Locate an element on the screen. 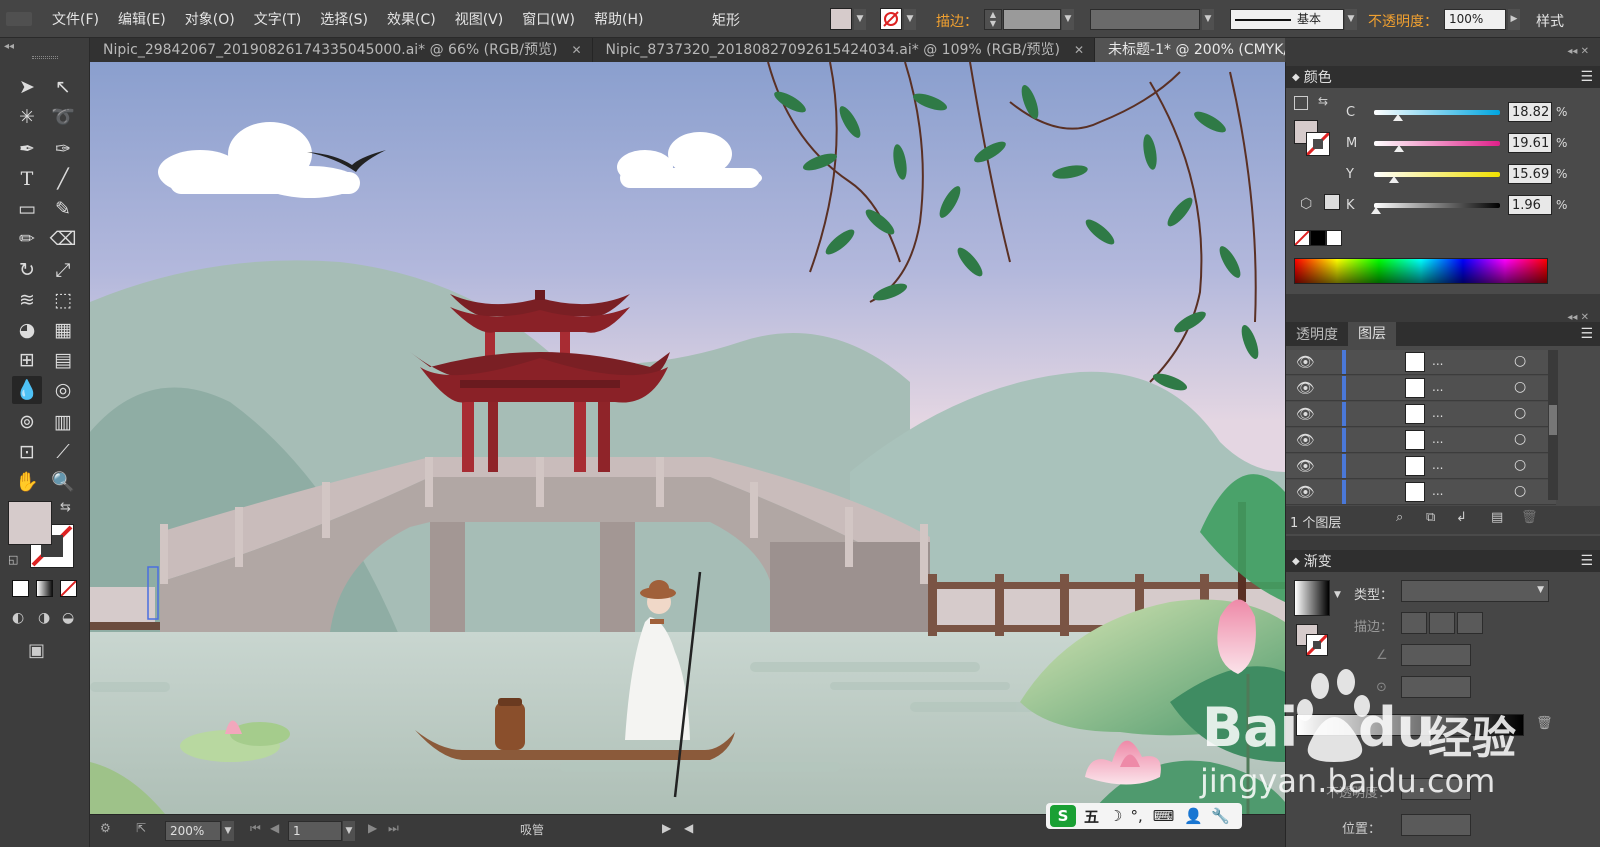 The width and height of the screenshot is (1600, 847). mesh-tool-icon: ⊞ is located at coordinates (27, 360).